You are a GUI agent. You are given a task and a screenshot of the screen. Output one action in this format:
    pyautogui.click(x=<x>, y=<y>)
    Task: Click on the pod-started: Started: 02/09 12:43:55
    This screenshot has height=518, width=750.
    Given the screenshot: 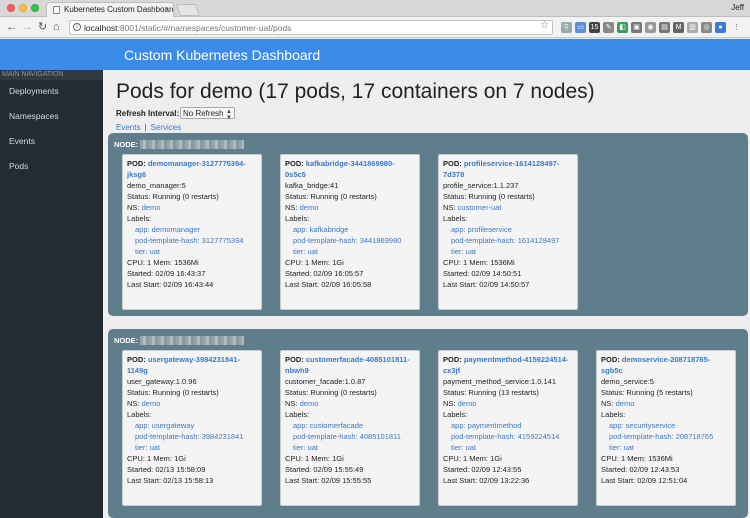 What is the action you would take?
    pyautogui.click(x=482, y=469)
    